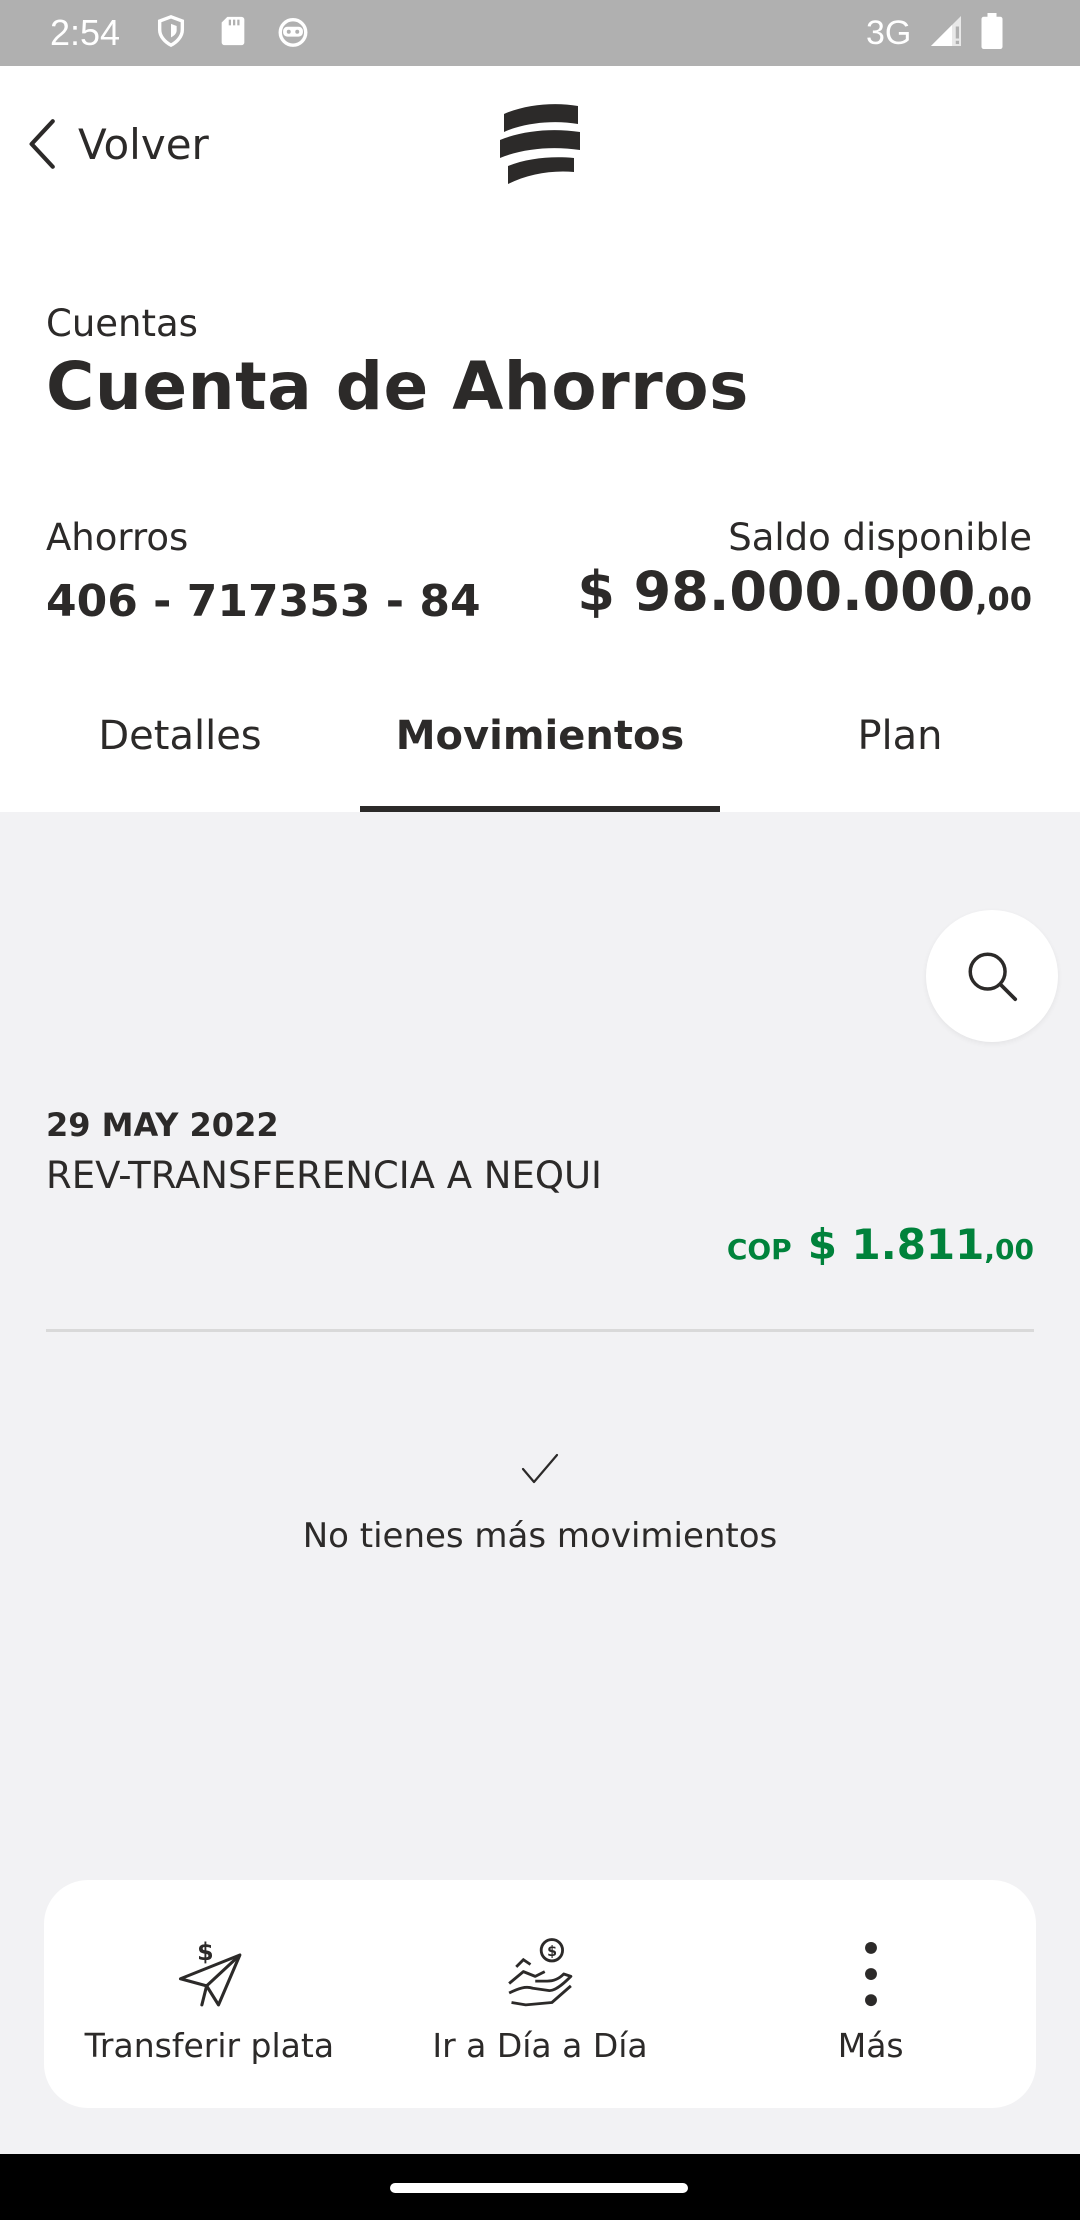  I want to click on more-button: Más, so click(870, 1994).